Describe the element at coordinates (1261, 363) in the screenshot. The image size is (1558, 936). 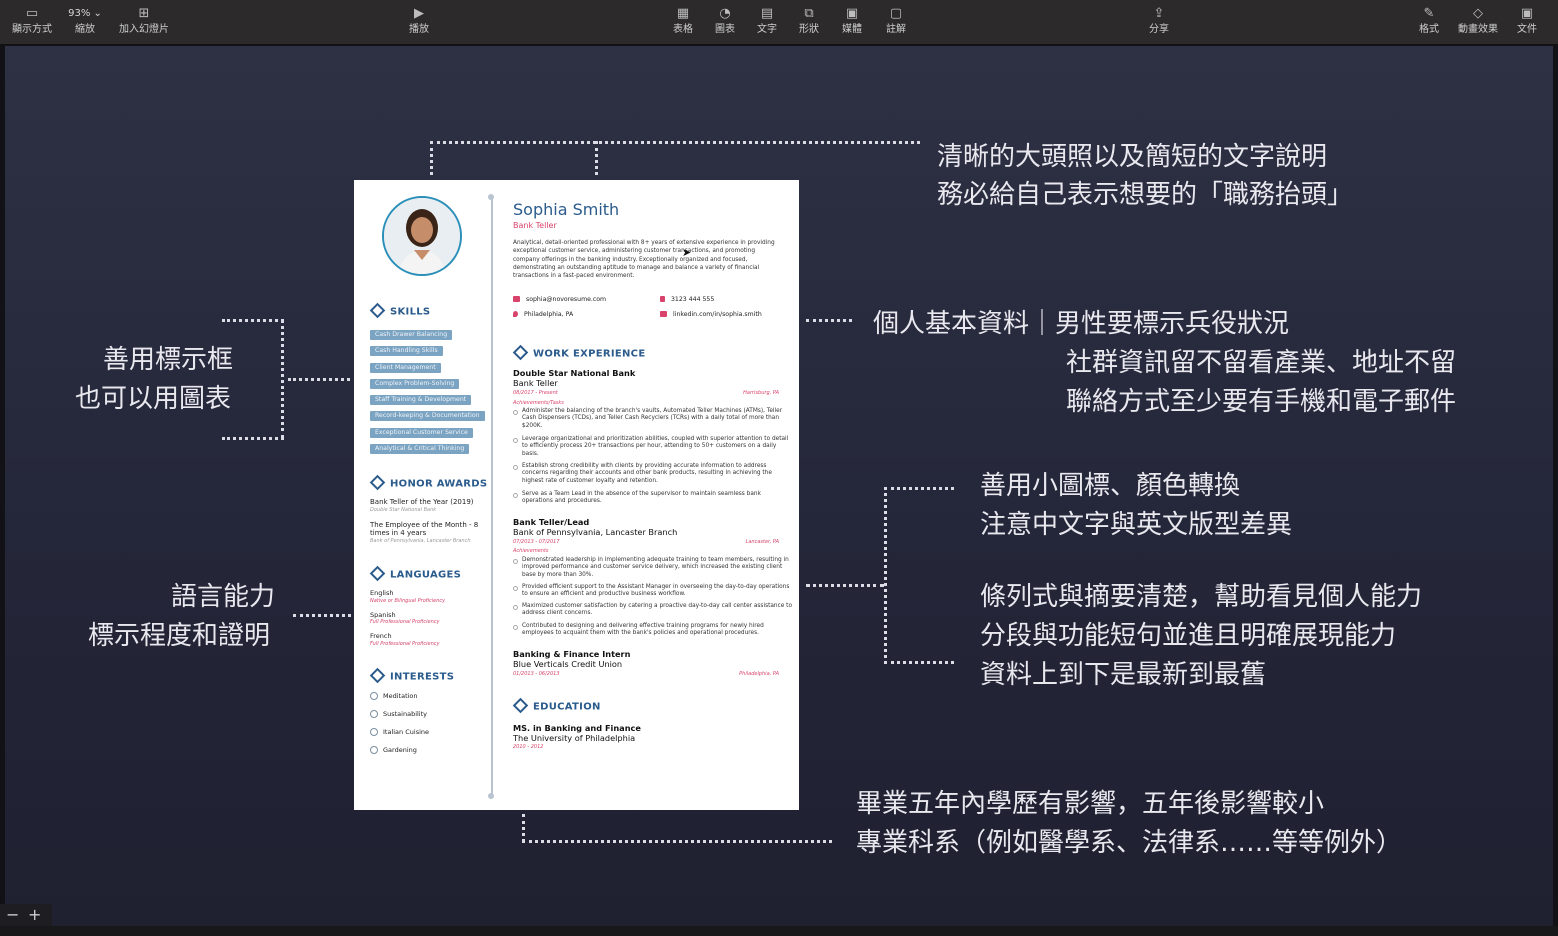
I see `annotation-contact-2: 社群資訊留不留看產業、地址不留` at that location.